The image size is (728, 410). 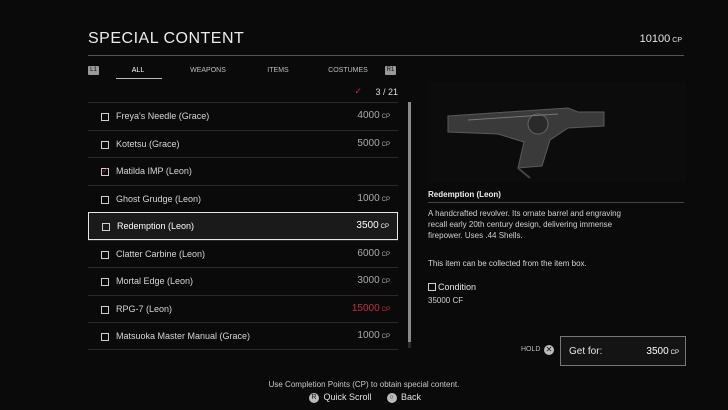 What do you see at coordinates (243, 116) in the screenshot?
I see `list-item: Freya's Needle (Grace) 4000 CP` at bounding box center [243, 116].